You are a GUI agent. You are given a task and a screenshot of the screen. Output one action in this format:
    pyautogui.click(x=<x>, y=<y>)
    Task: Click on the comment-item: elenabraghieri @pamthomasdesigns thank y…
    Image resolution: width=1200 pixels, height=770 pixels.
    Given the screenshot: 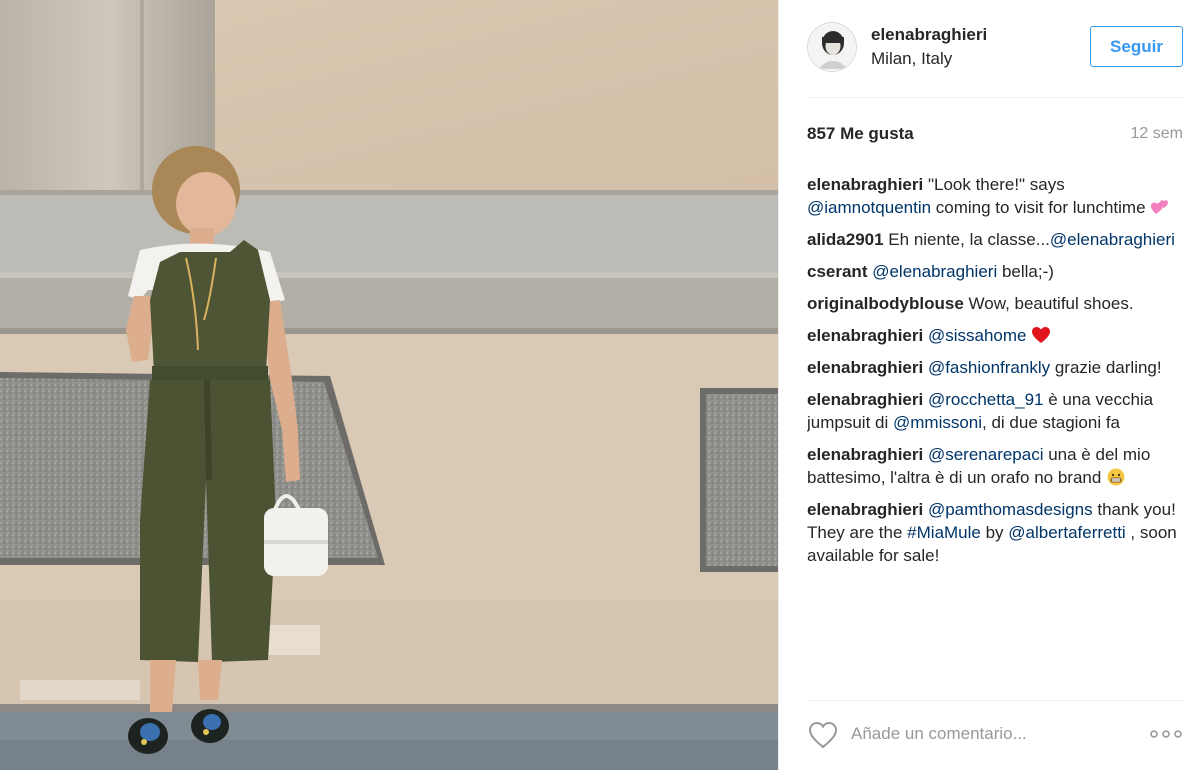 What is the action you would take?
    pyautogui.click(x=993, y=532)
    